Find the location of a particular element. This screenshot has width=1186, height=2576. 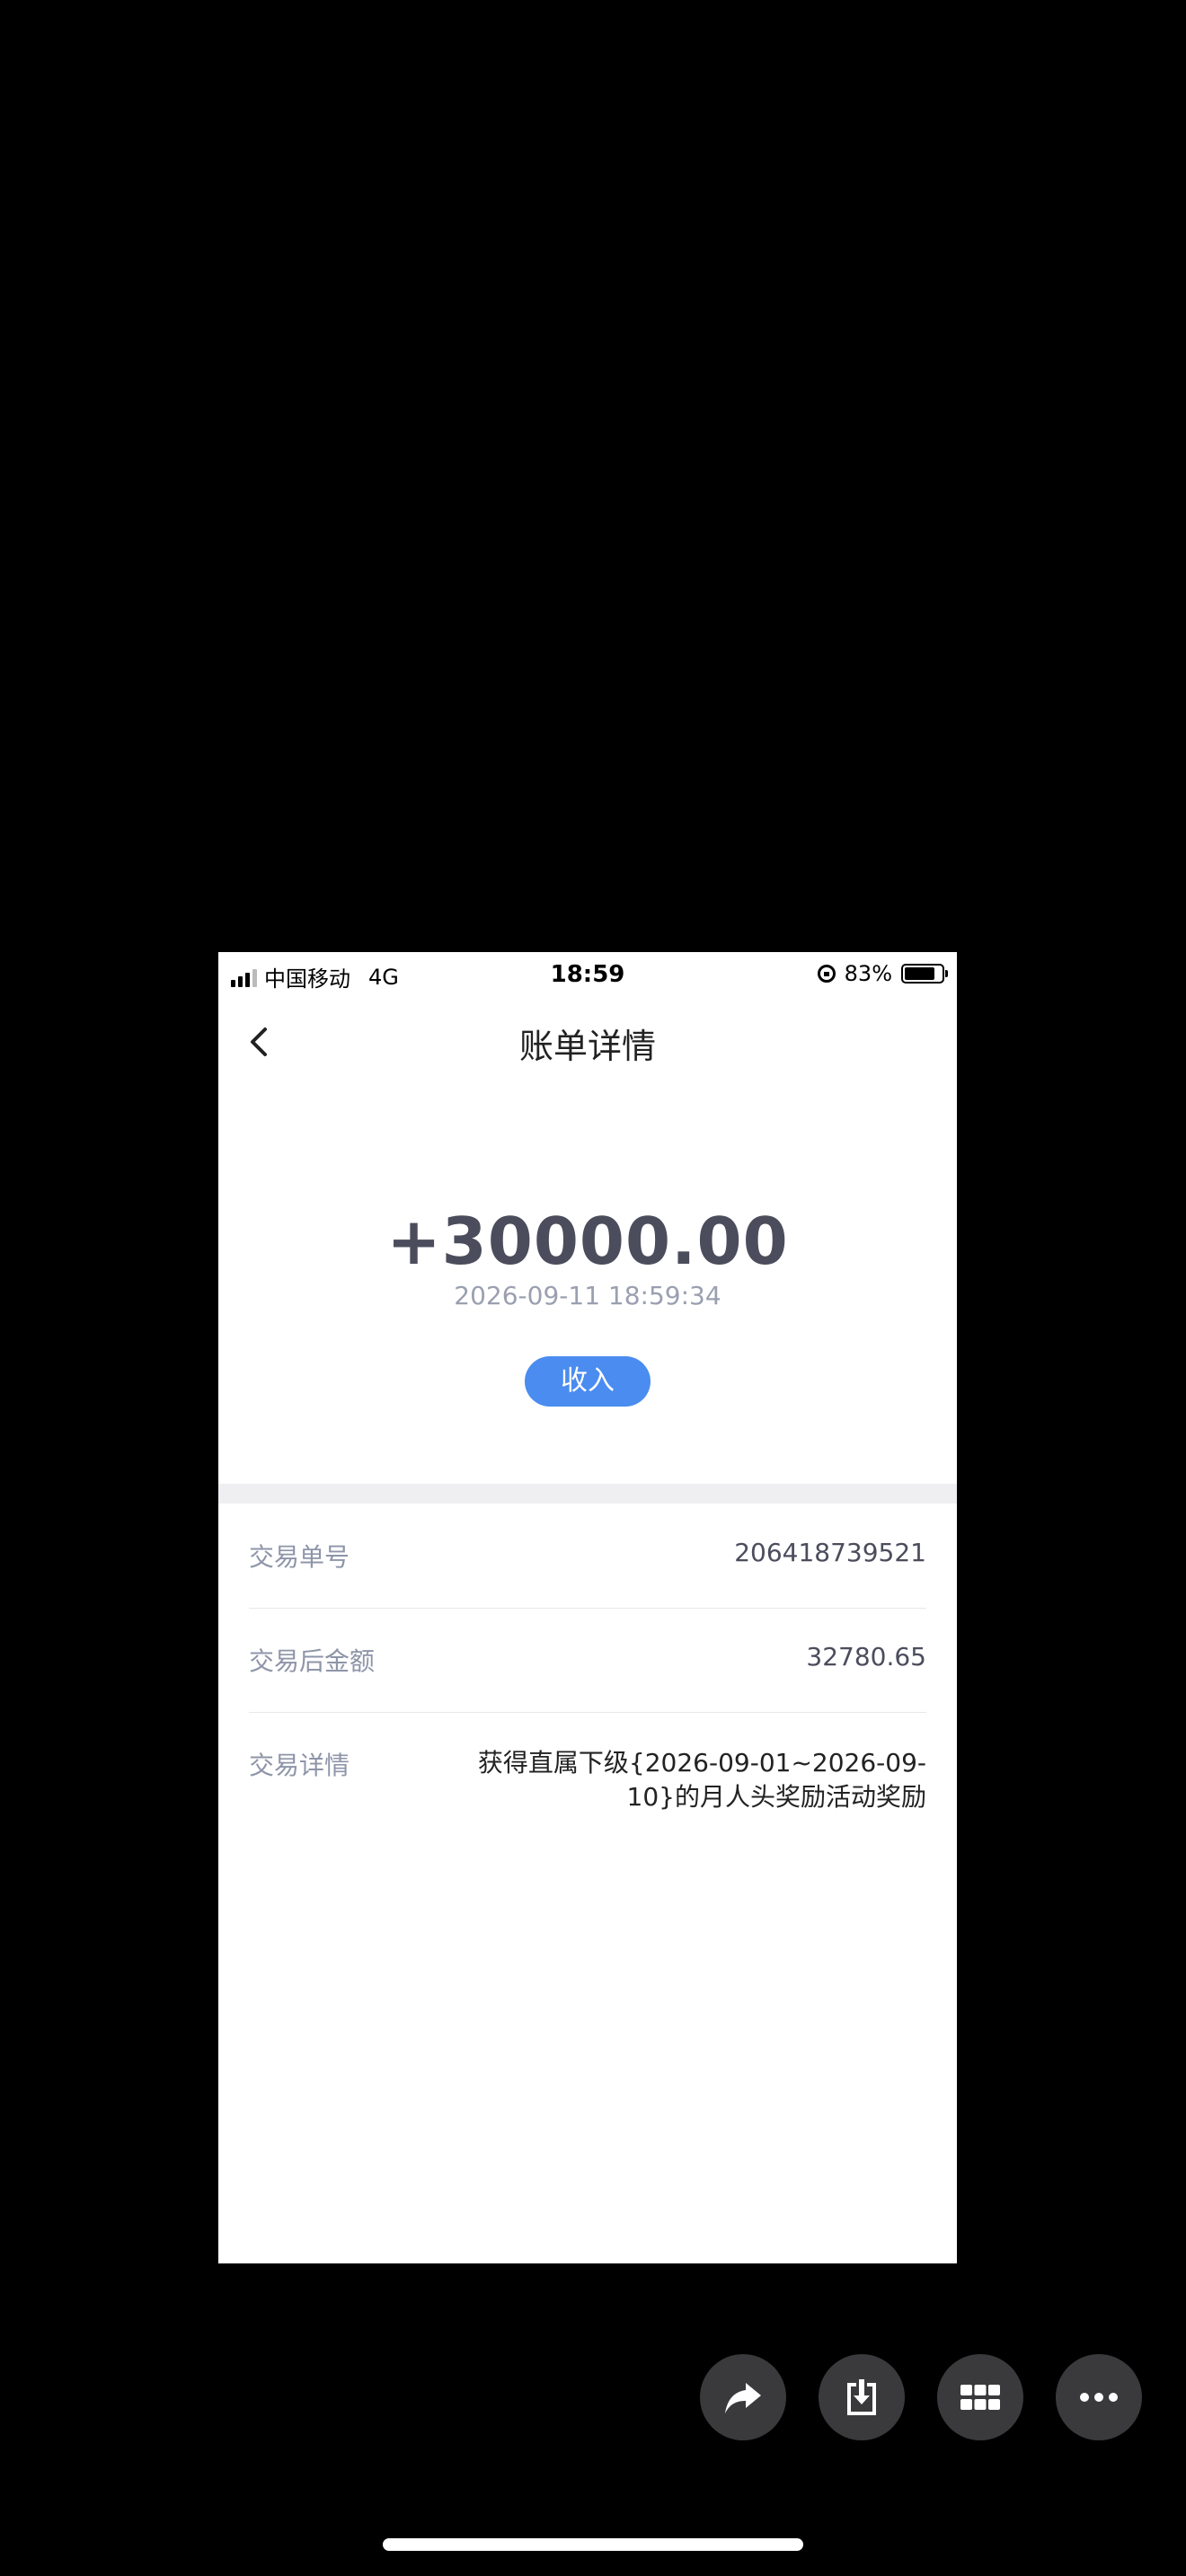

transaction-datetime: 2026-09-11 18:59:34 is located at coordinates (587, 1295).